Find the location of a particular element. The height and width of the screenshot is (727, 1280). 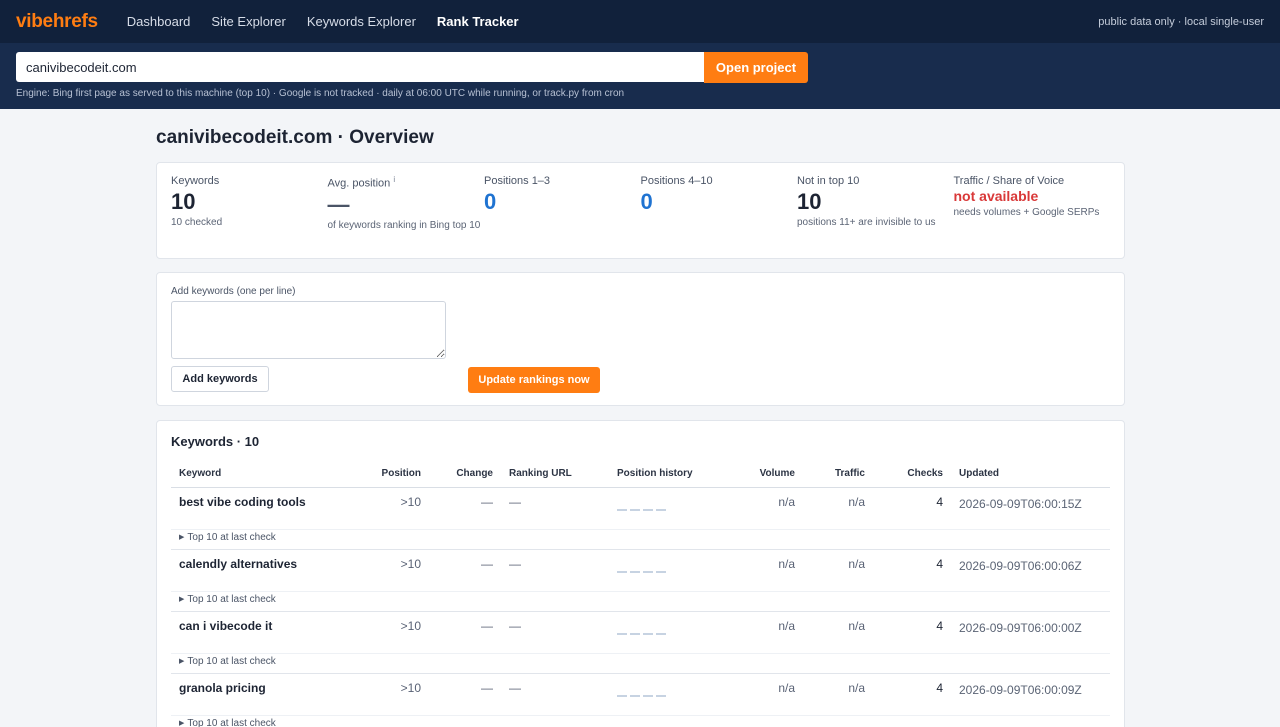

info-icon: i is located at coordinates (394, 179).